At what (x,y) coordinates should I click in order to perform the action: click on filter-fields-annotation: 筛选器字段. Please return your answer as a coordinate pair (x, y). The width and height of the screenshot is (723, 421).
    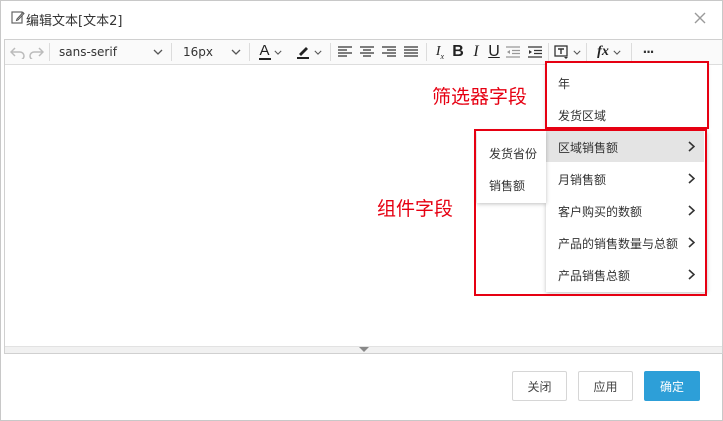
    Looking at the image, I should click on (480, 97).